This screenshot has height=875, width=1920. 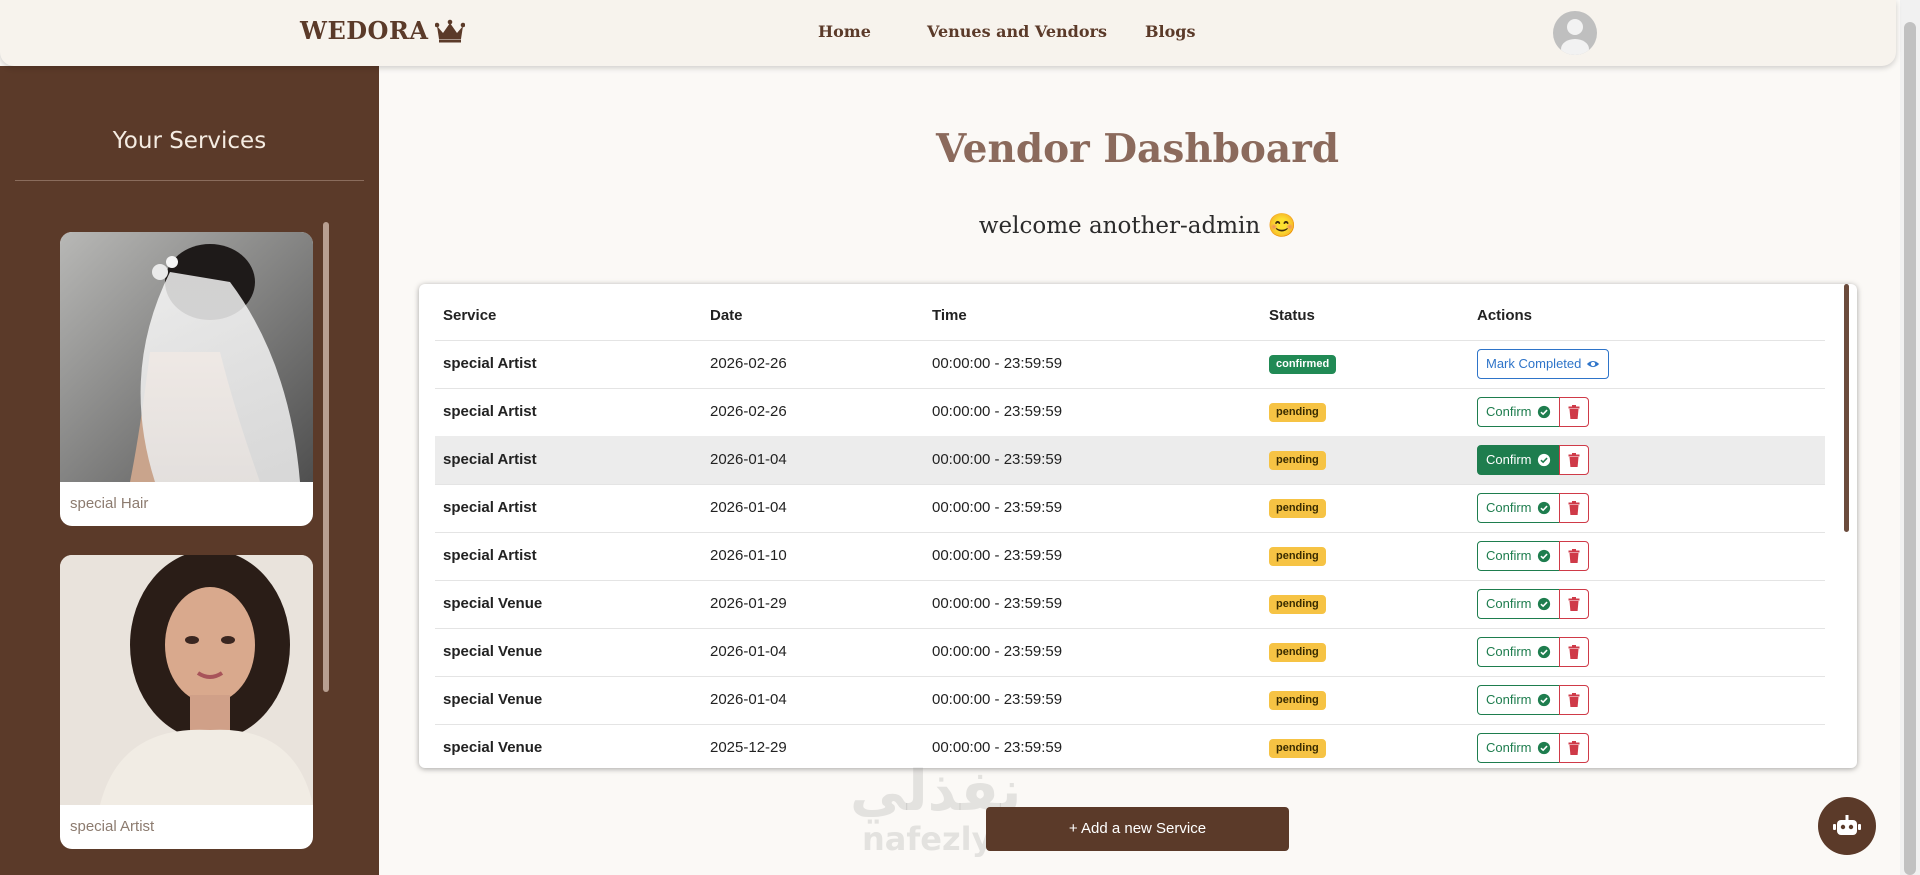 I want to click on header-service: Service, so click(x=470, y=315).